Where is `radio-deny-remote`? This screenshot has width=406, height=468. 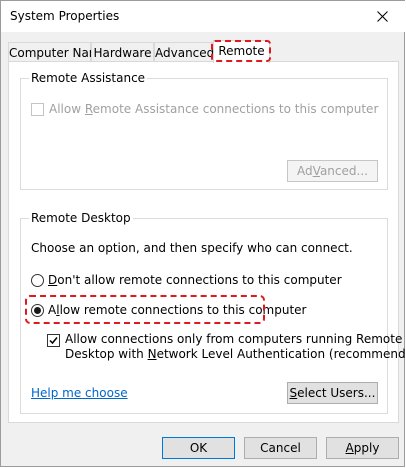 radio-deny-remote is located at coordinates (37, 280).